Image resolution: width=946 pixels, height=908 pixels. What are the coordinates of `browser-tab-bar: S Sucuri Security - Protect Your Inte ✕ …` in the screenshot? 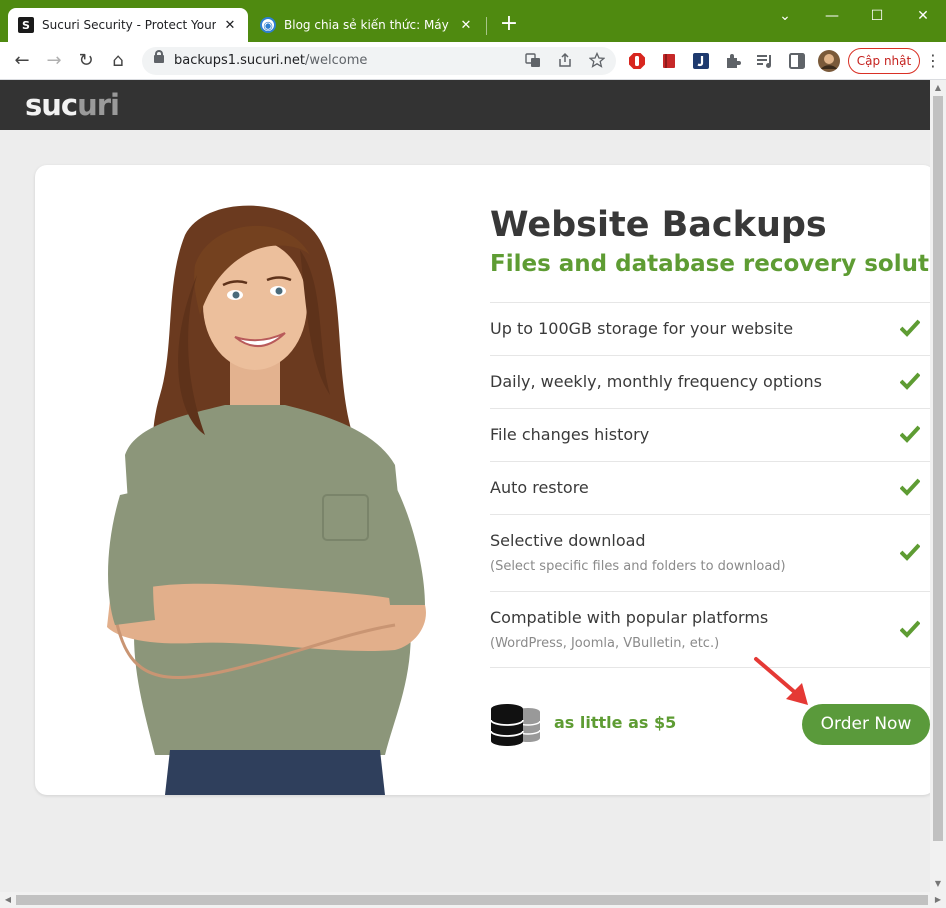 It's located at (473, 21).